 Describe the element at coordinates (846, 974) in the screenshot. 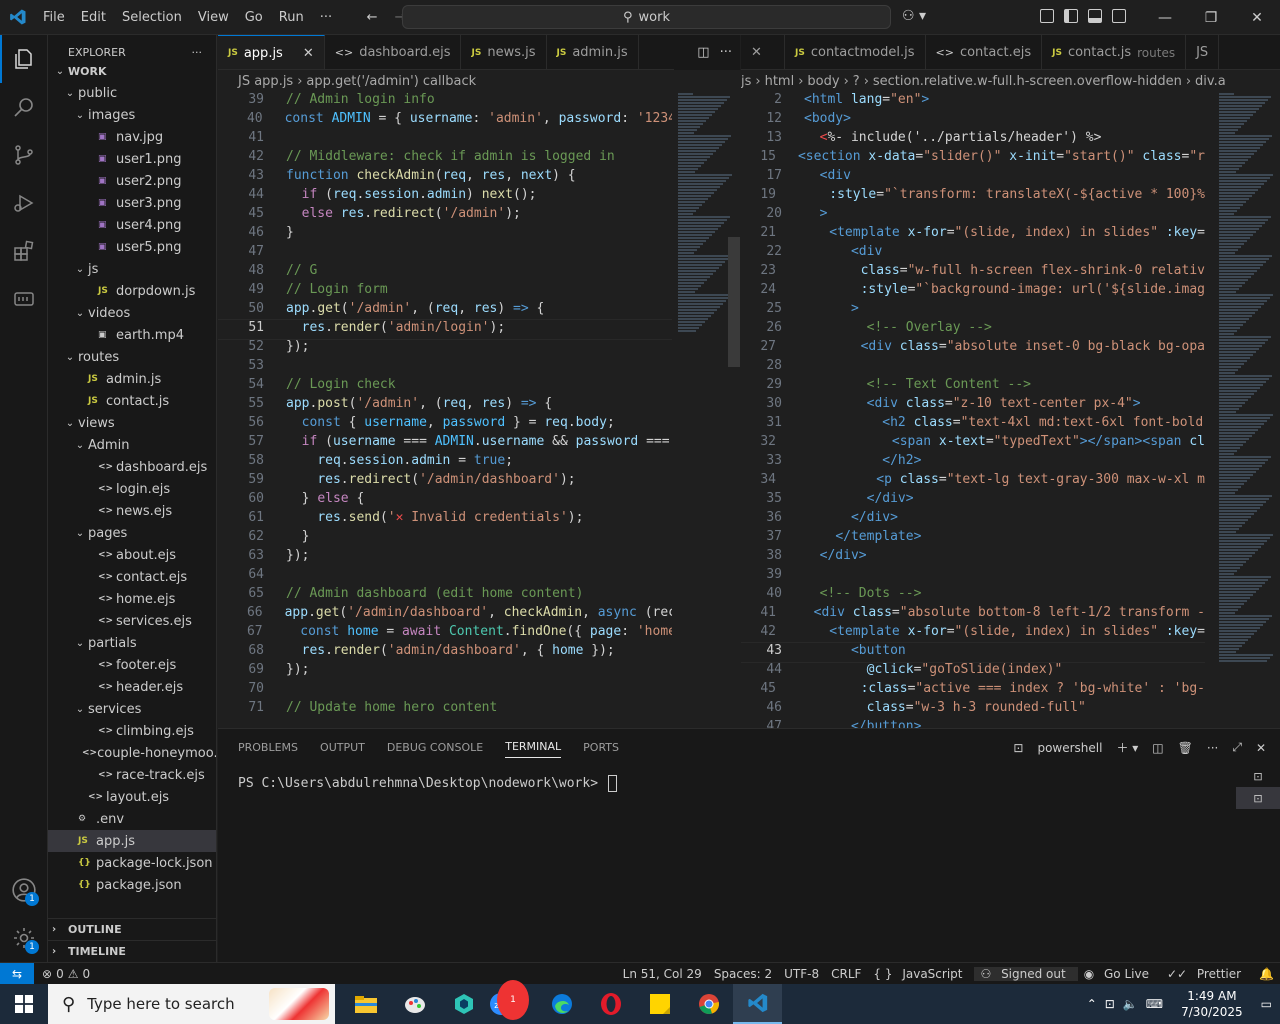

I see `end-of-line: CRLF` at that location.